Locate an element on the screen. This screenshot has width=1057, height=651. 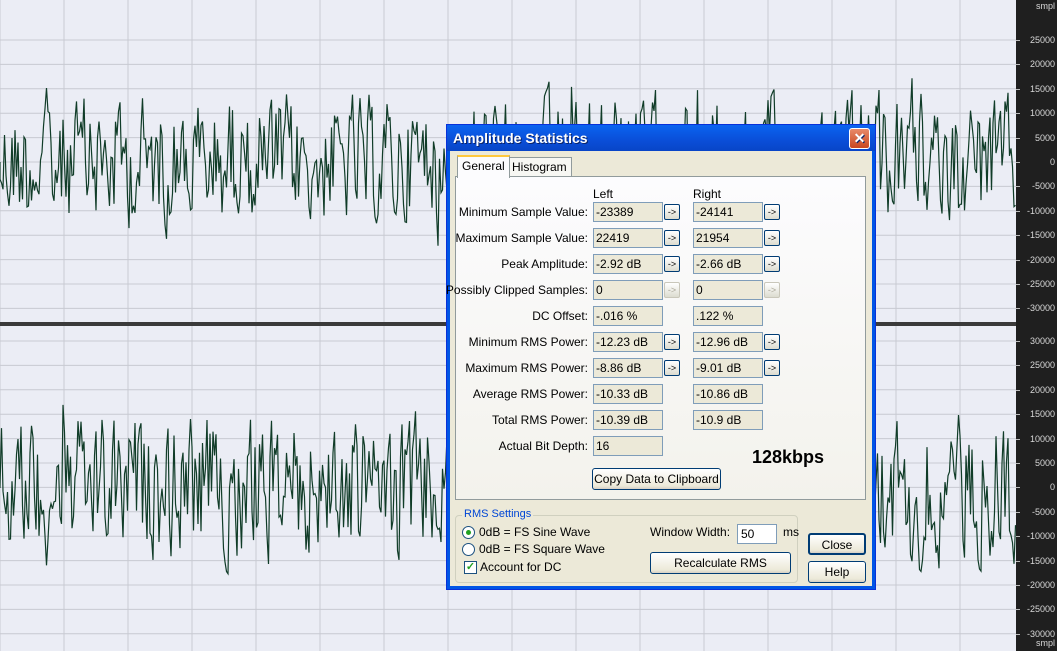
stat-value-right: -2.66 dB is located at coordinates (728, 264).